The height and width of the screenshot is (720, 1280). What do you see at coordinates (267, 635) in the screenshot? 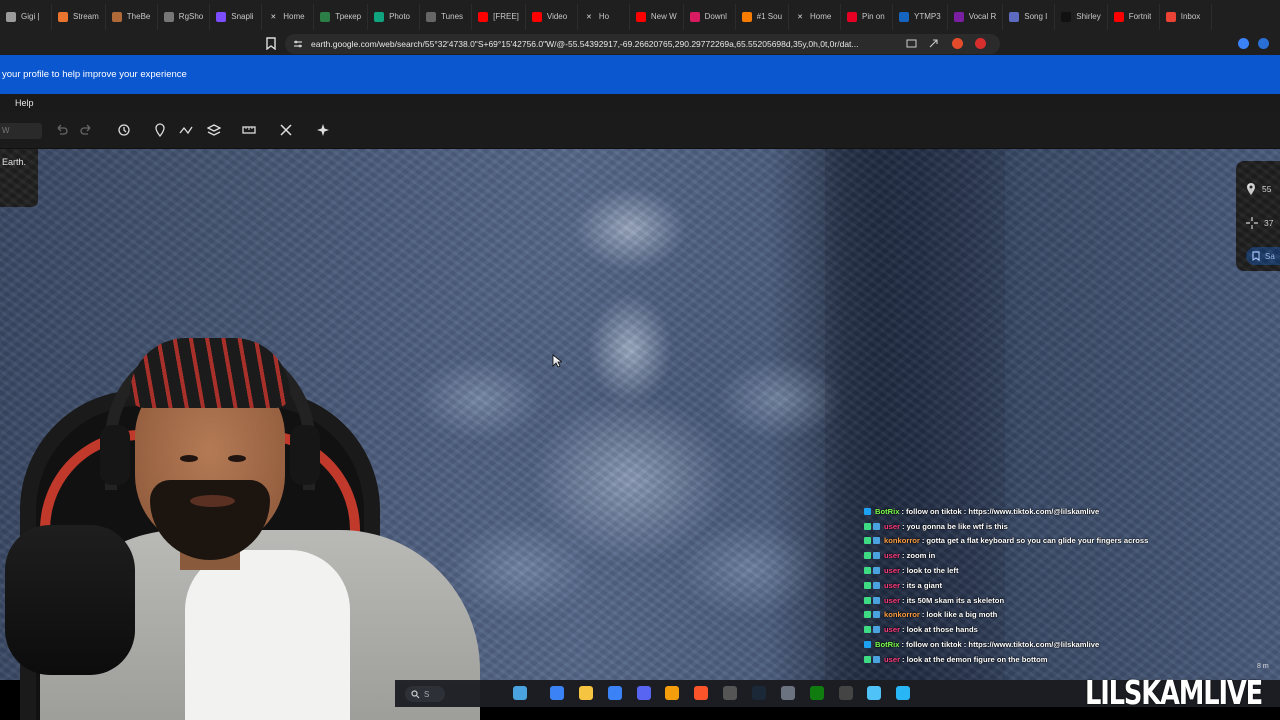
I see `streamer-shirt` at bounding box center [267, 635].